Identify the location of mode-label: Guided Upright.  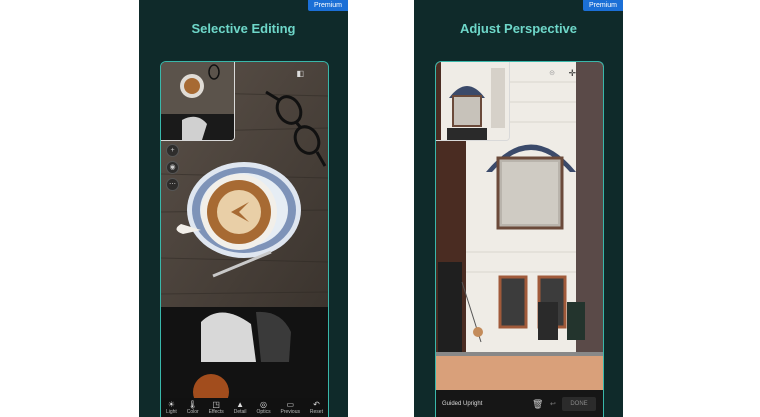
(462, 404).